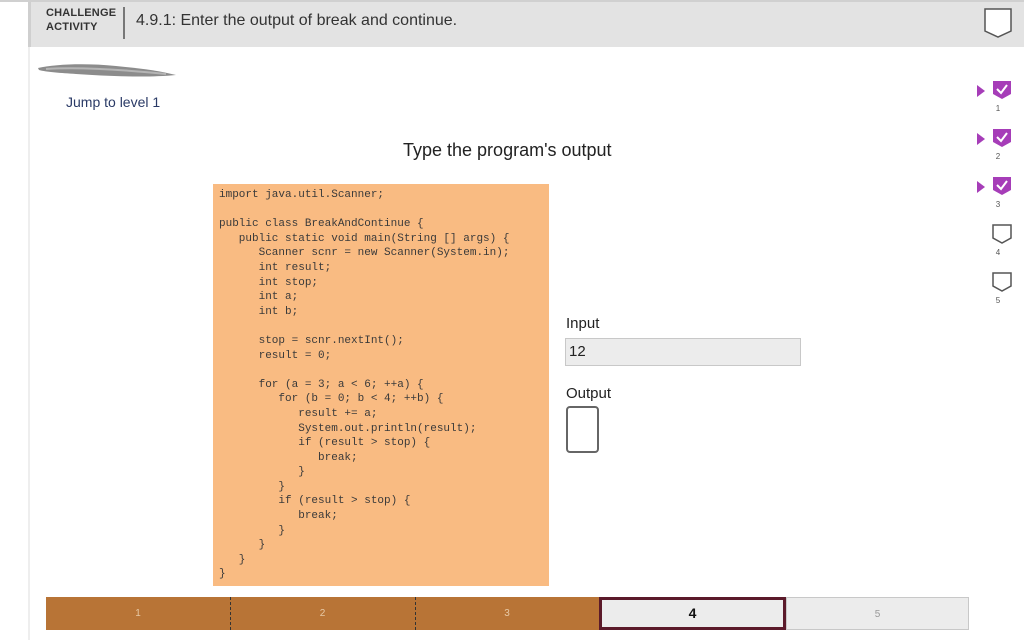 The height and width of the screenshot is (640, 1024). I want to click on header-accent, so click(29, 24).